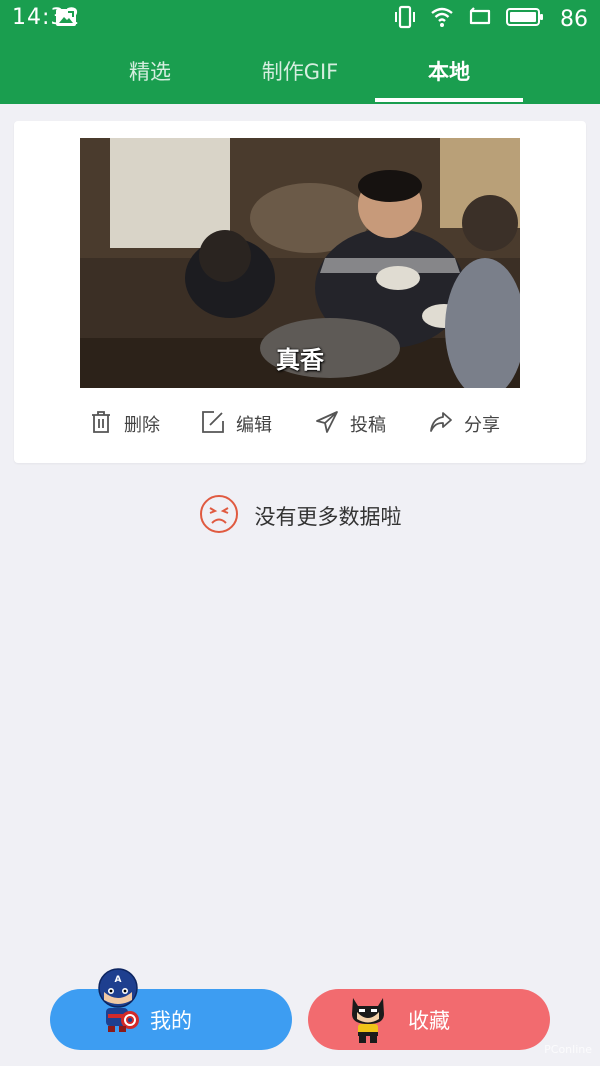  I want to click on app-header: 14:32 86 精选 制作GIF 本地, so click(300, 52).